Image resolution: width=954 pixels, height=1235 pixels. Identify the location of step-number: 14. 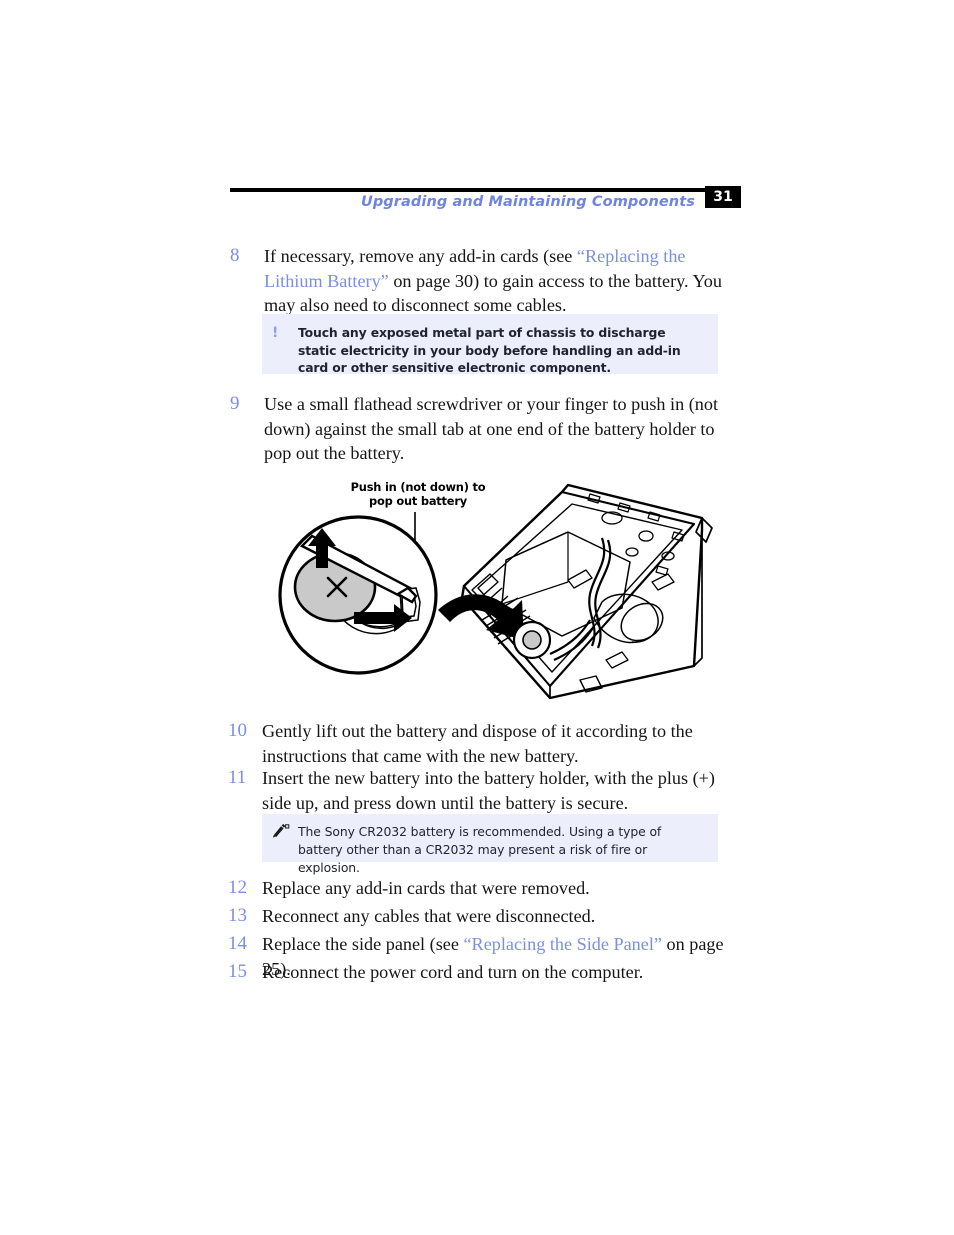
(237, 943).